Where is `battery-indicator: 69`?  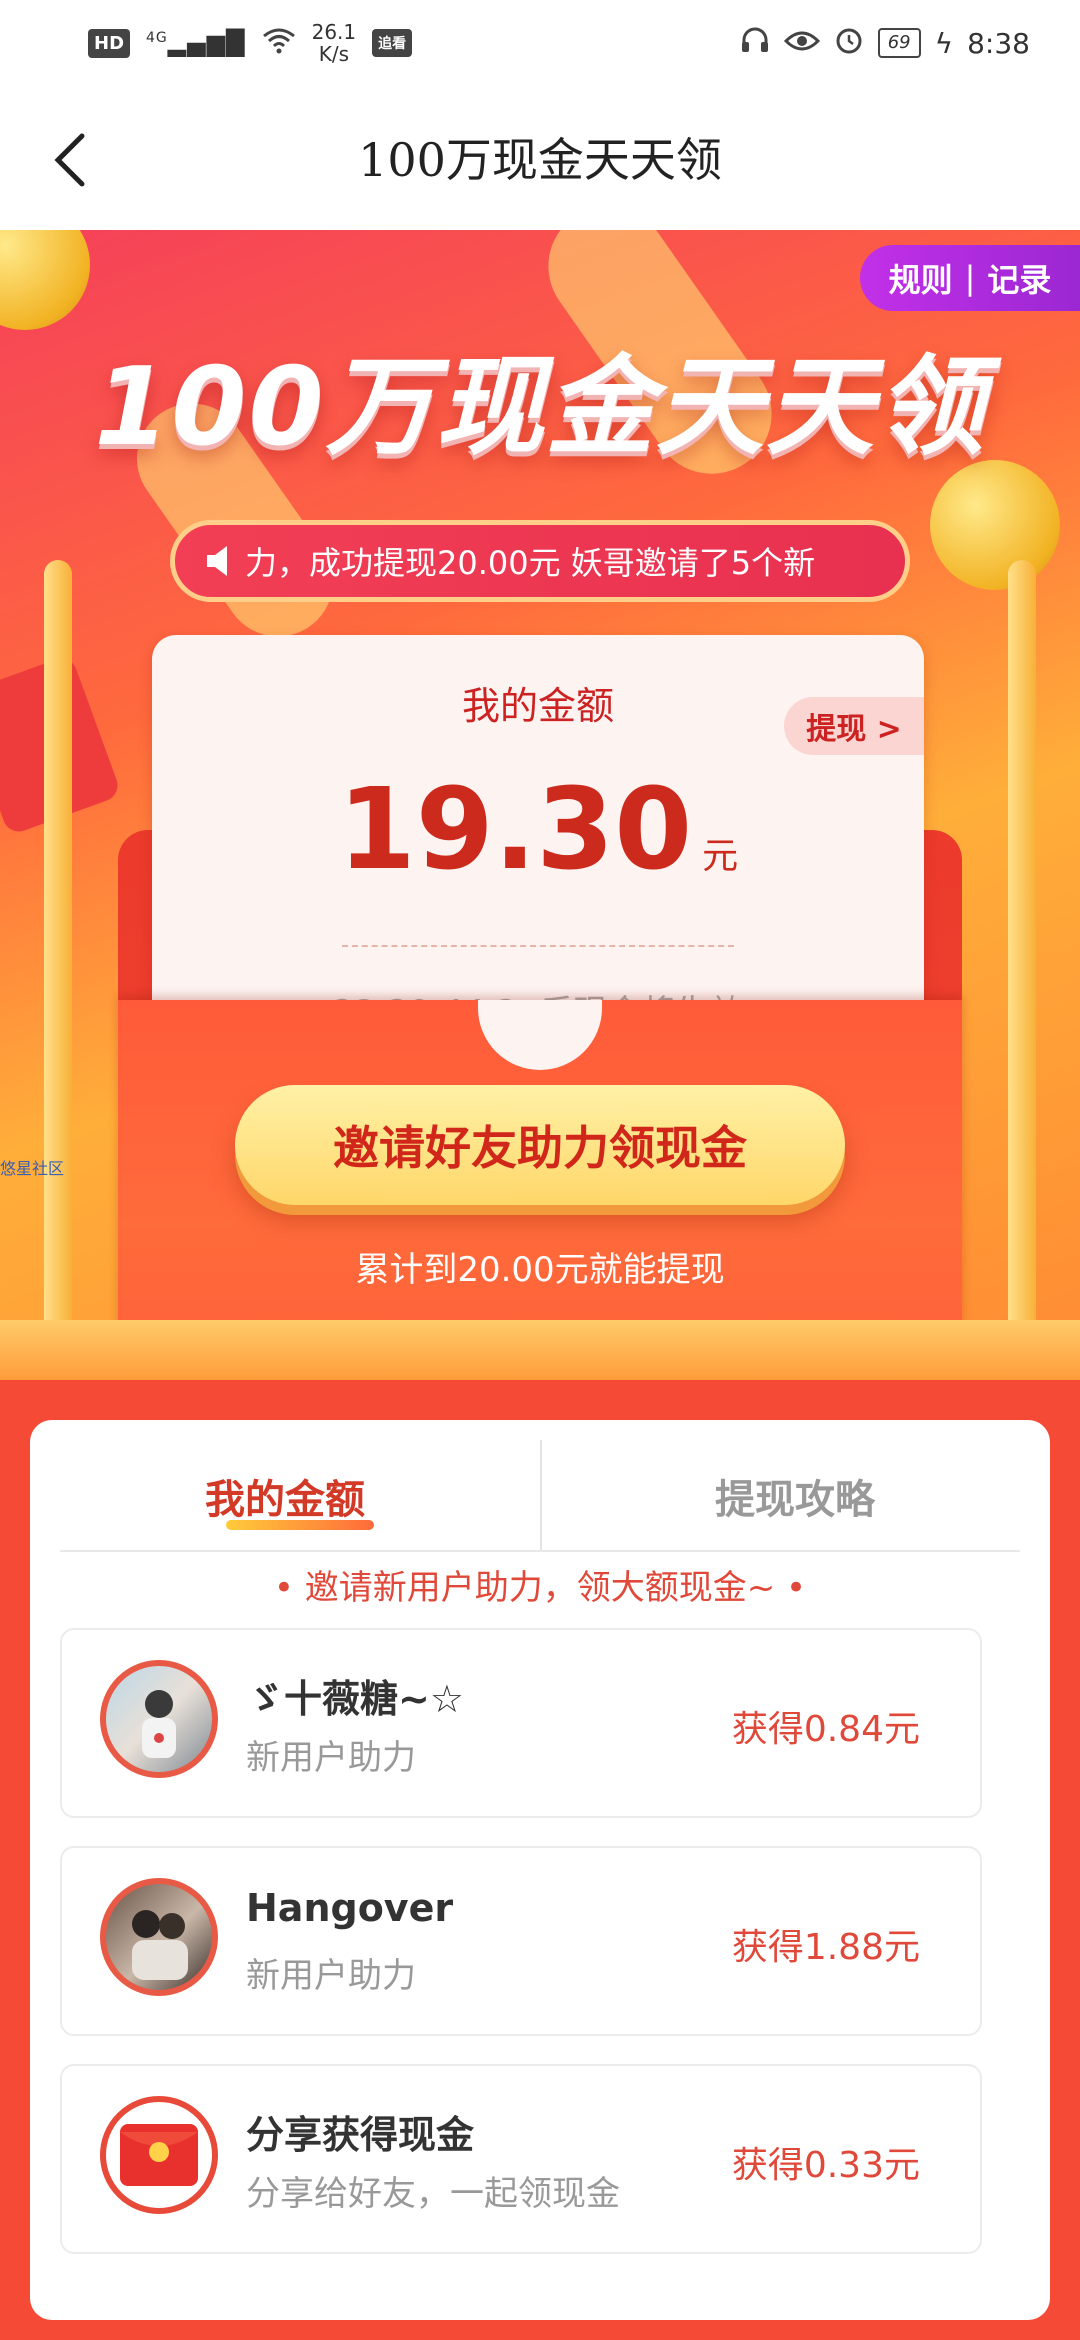 battery-indicator: 69 is located at coordinates (899, 43).